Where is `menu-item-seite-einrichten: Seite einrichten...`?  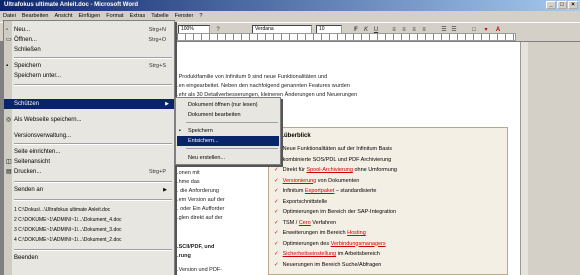
menu-item-seite-einrichten: Seite einrichten... is located at coordinates (93, 152).